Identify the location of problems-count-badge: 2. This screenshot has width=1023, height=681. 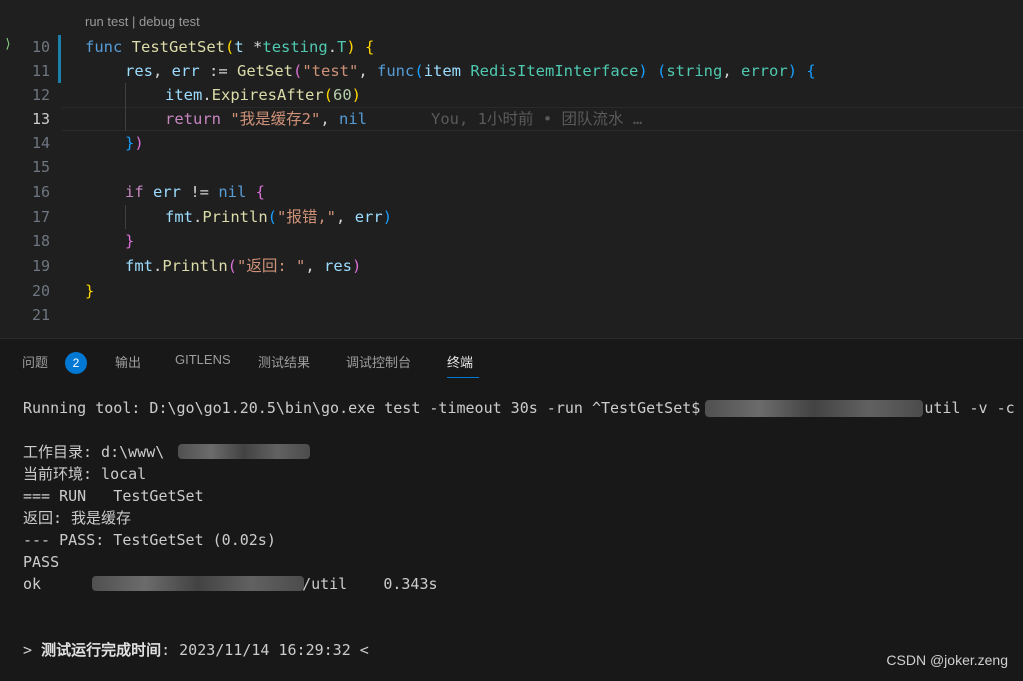
(76, 363).